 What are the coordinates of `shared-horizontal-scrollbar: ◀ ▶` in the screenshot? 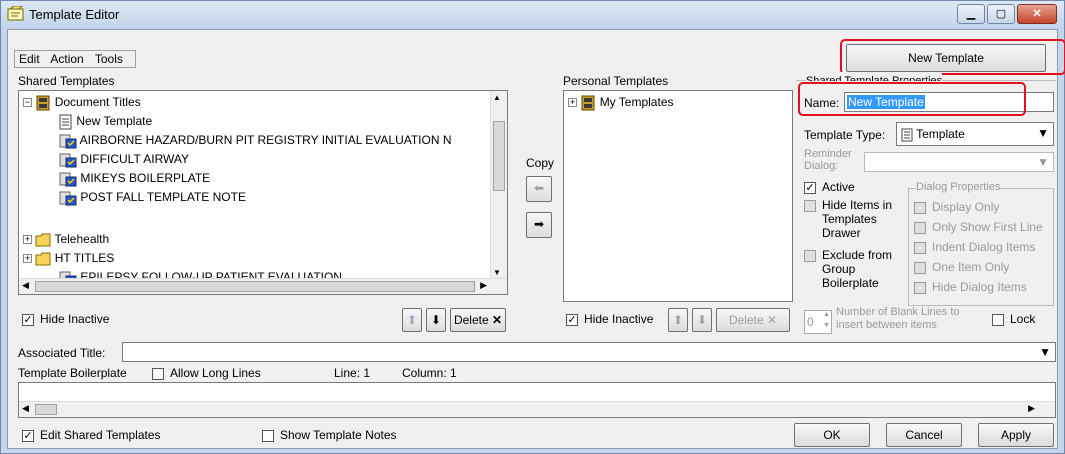 It's located at (263, 286).